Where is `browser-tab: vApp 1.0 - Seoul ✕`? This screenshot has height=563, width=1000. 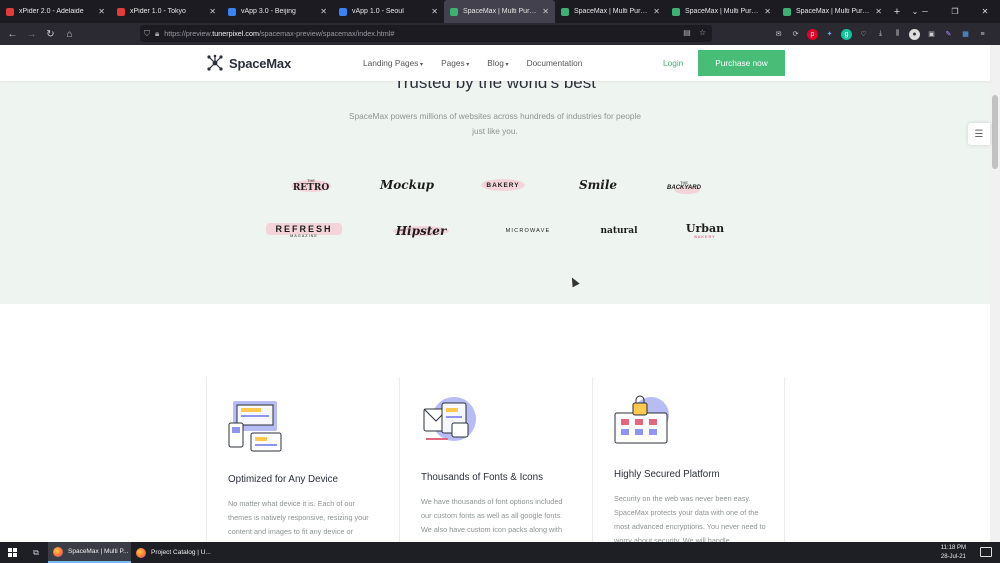
browser-tab: vApp 1.0 - Seoul ✕ is located at coordinates (388, 11).